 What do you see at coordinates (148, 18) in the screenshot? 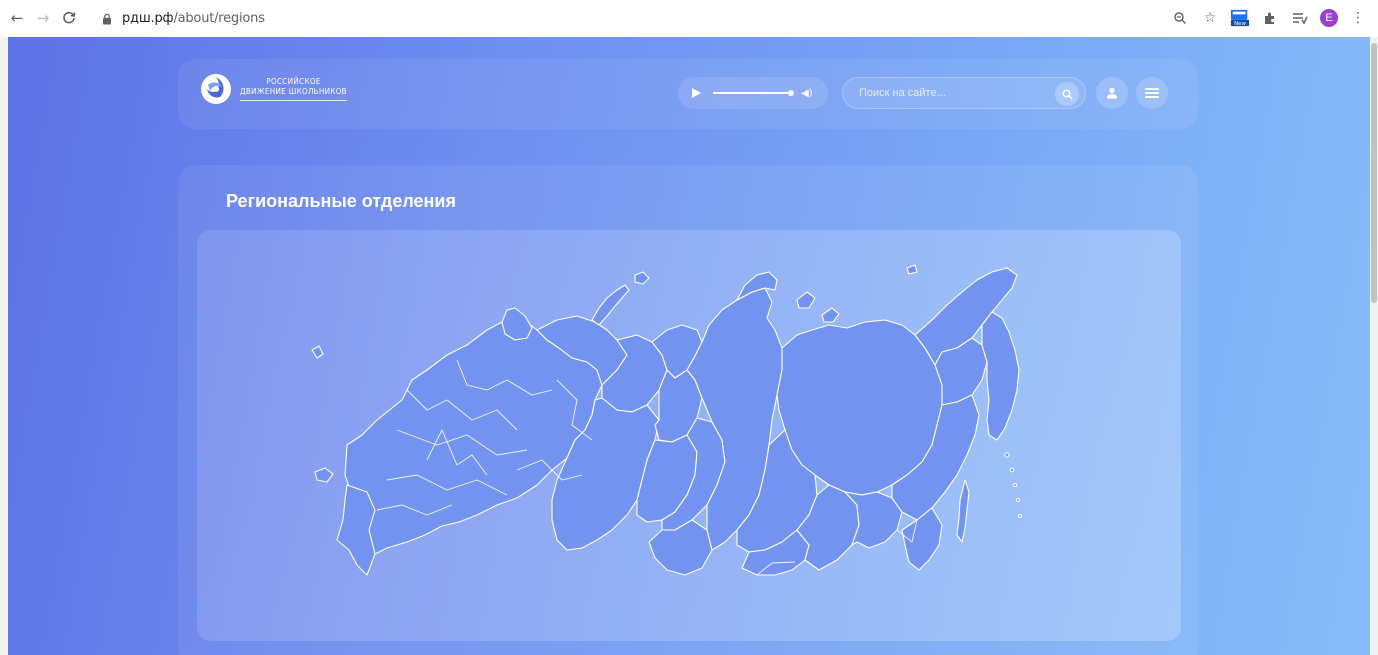
I see `url-domain: рдш.рф` at bounding box center [148, 18].